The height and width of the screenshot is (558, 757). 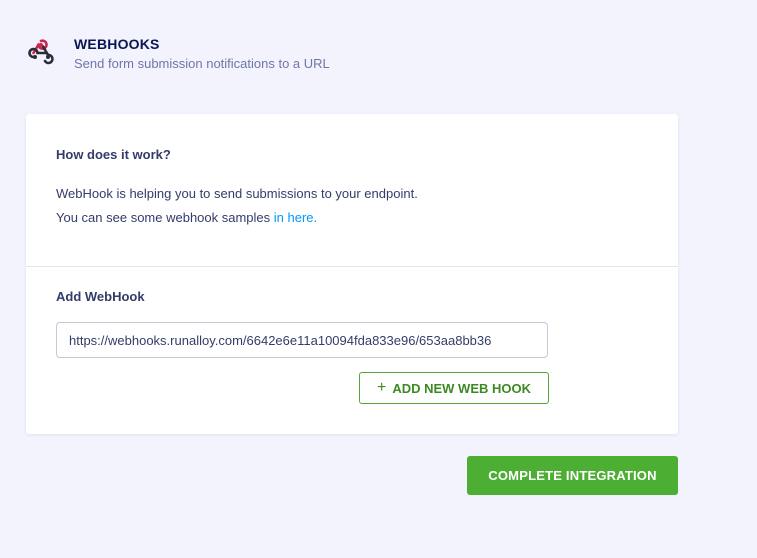 What do you see at coordinates (117, 44) in the screenshot?
I see `page-title: WEBHOOKS` at bounding box center [117, 44].